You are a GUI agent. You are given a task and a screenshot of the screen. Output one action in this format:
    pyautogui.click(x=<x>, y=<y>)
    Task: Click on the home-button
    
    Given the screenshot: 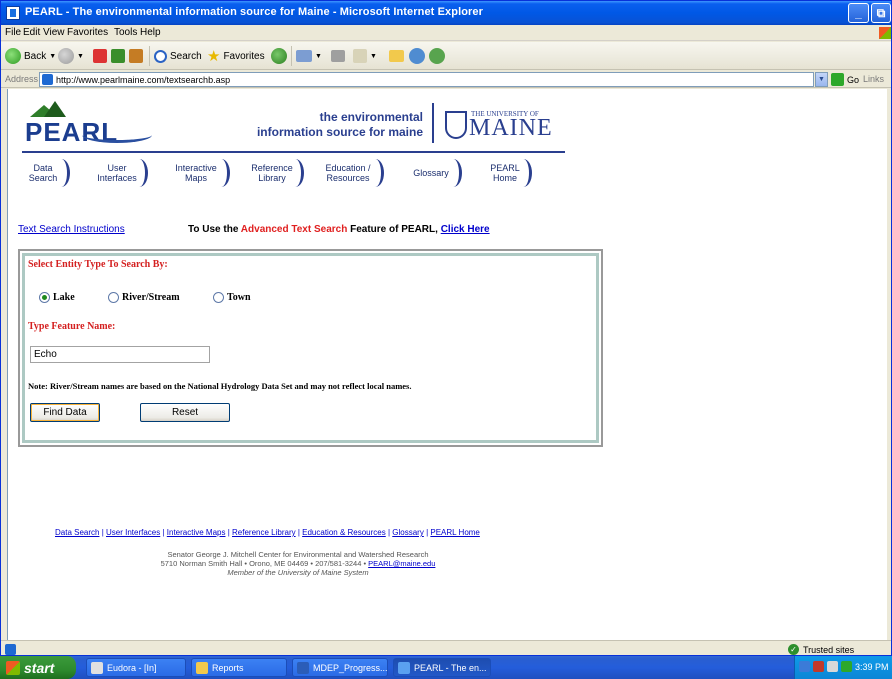 What is the action you would take?
    pyautogui.click(x=137, y=56)
    